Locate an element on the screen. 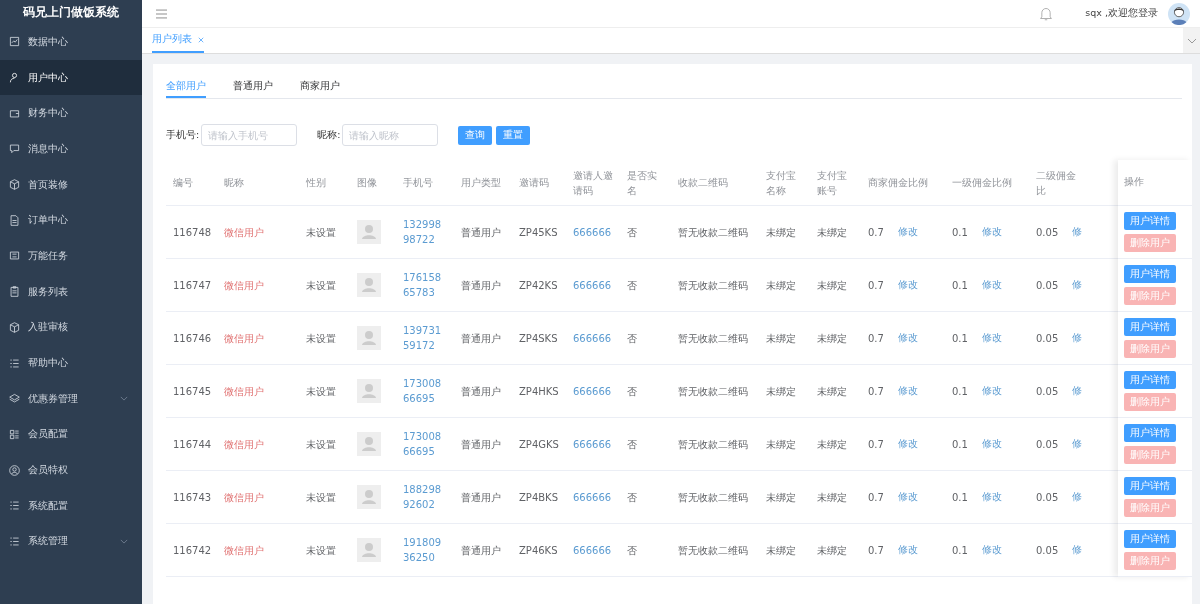  column-header: 是否实名 is located at coordinates (642, 183).